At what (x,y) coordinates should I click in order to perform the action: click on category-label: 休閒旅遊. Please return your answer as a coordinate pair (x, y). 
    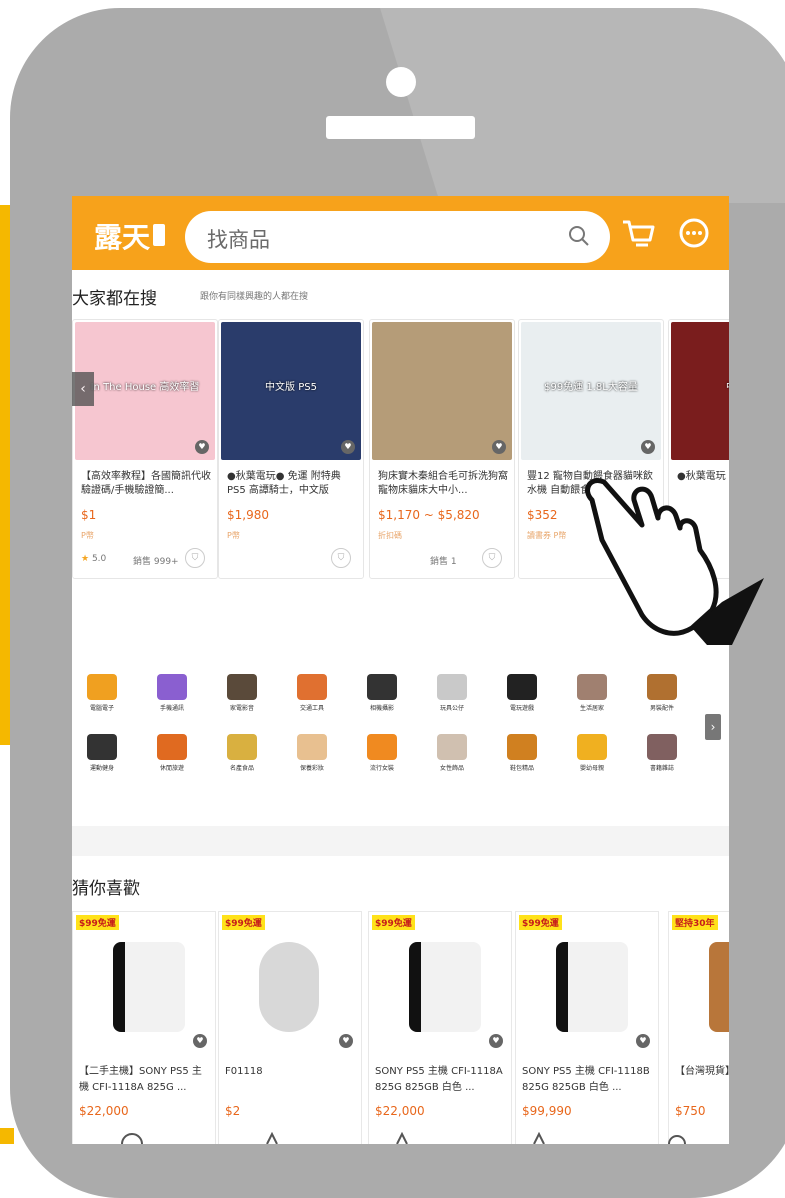
    Looking at the image, I should click on (171, 768).